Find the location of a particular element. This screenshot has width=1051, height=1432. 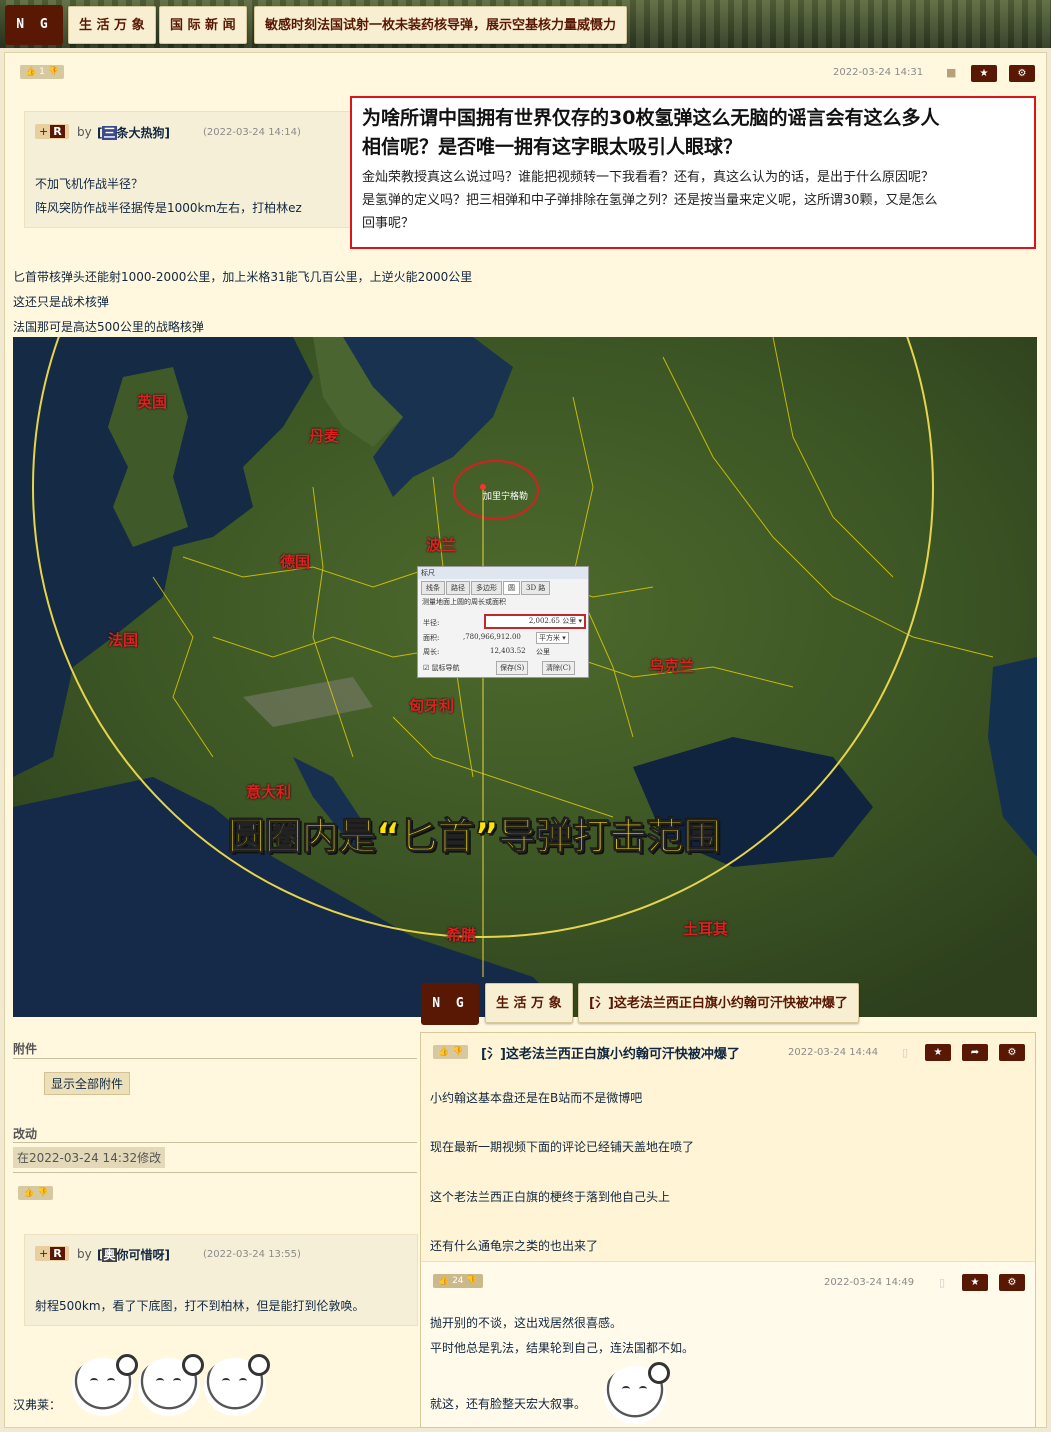

quote-username-text: 你可惜呀] is located at coordinates (143, 1255).